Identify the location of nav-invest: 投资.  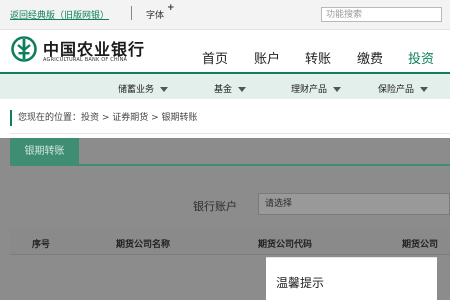
(421, 57).